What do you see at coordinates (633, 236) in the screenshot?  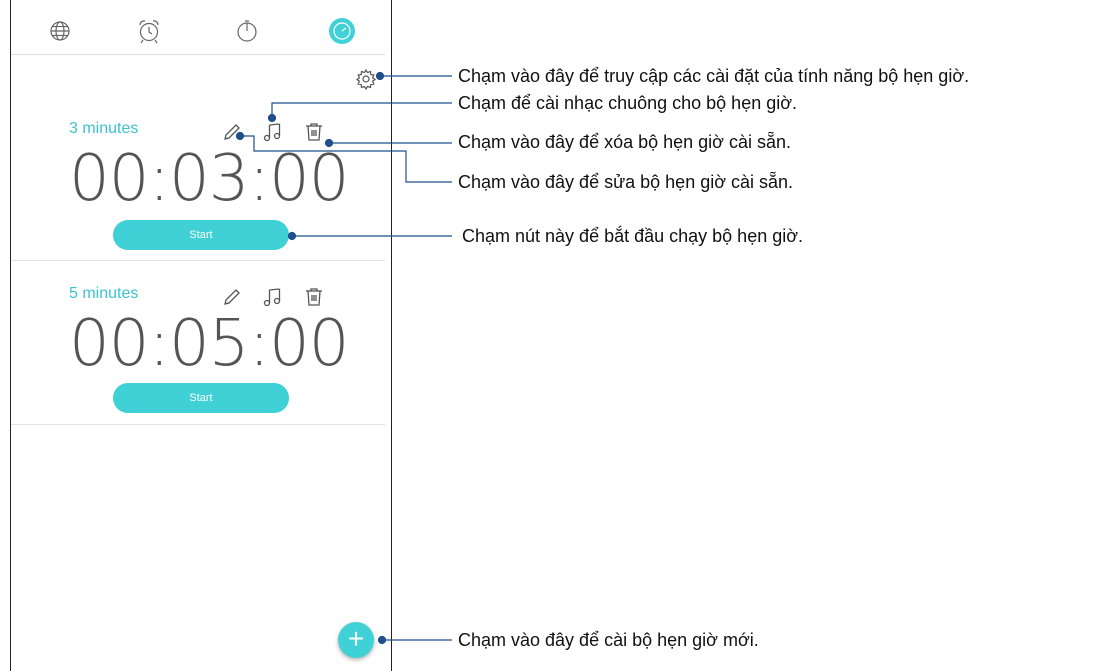 I see `annotation-start: Chạm nút này để bắt đầu chạy bộ hẹn giờ.` at bounding box center [633, 236].